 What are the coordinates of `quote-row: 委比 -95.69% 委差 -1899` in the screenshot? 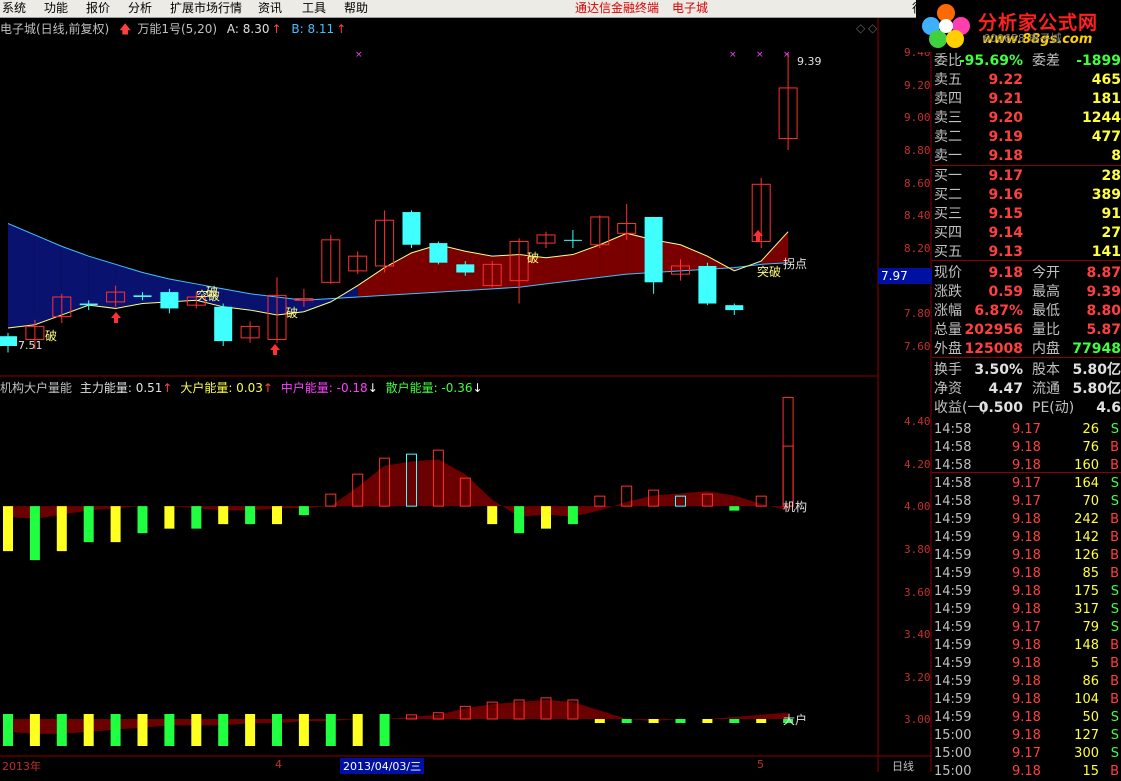 It's located at (1026, 61).